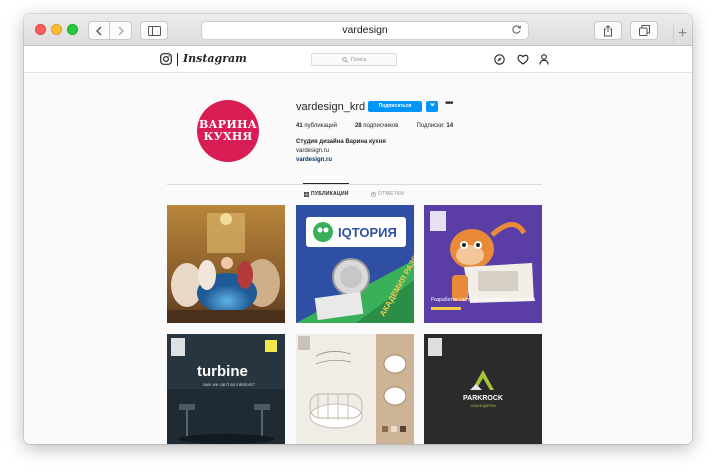  I want to click on caret-down-icon, so click(432, 105).